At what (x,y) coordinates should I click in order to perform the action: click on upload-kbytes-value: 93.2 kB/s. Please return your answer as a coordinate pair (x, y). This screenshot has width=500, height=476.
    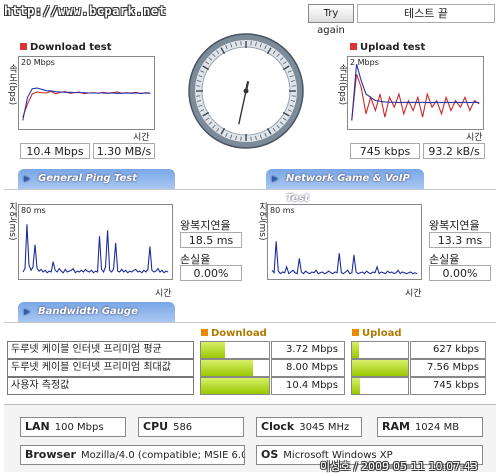
    Looking at the image, I should click on (454, 151).